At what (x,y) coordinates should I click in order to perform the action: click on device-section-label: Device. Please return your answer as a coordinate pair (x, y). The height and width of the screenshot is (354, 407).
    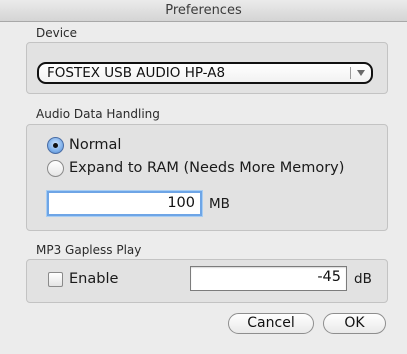
    Looking at the image, I should click on (57, 33).